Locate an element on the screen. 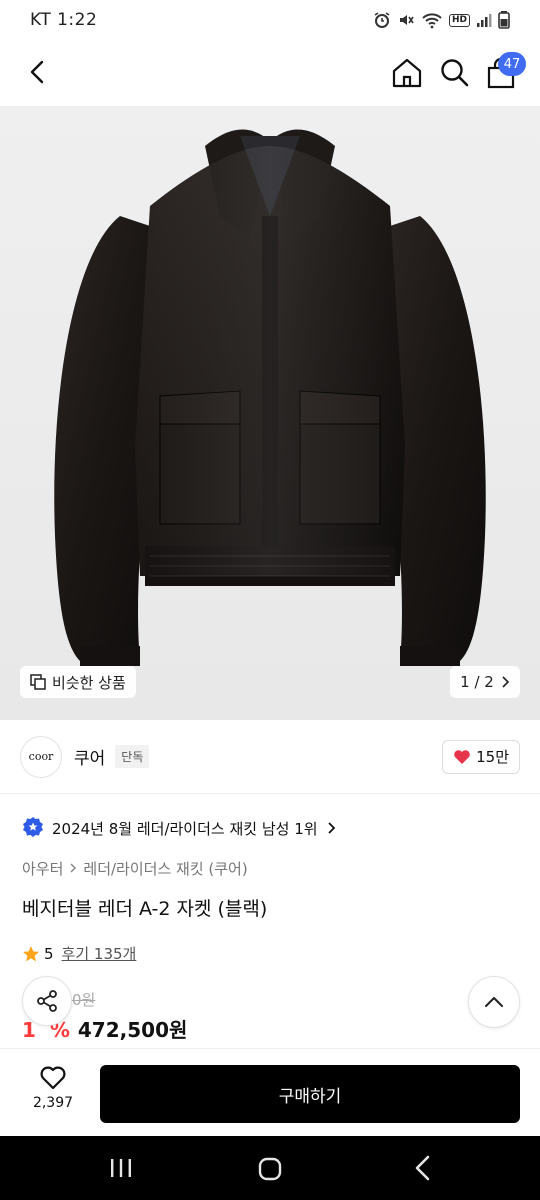  search-icon is located at coordinates (455, 73).